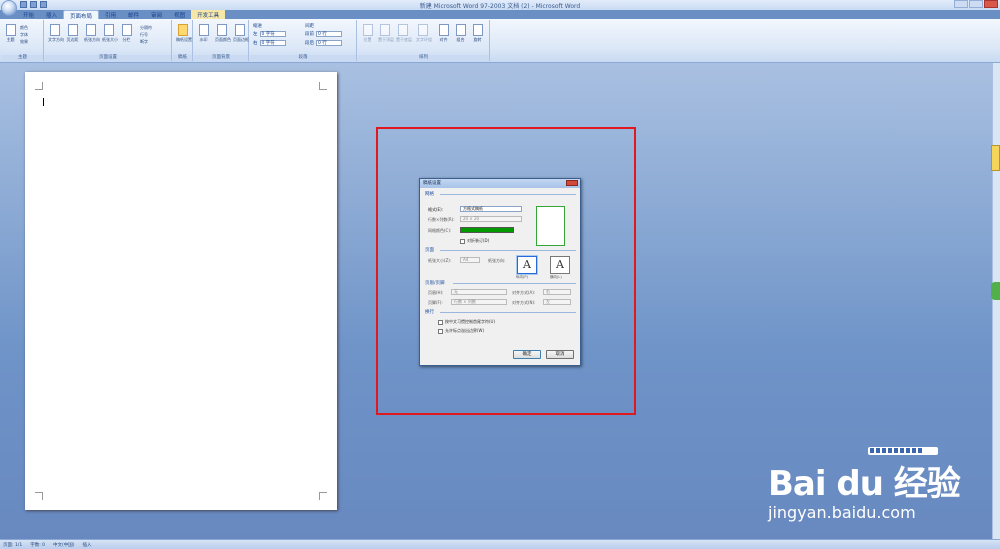 The height and width of the screenshot is (549, 1000). I want to click on group-arrange: 位置 置于顶层 置于底层 文字环绕 对齐 组合 旋转 排列, so click(424, 40).